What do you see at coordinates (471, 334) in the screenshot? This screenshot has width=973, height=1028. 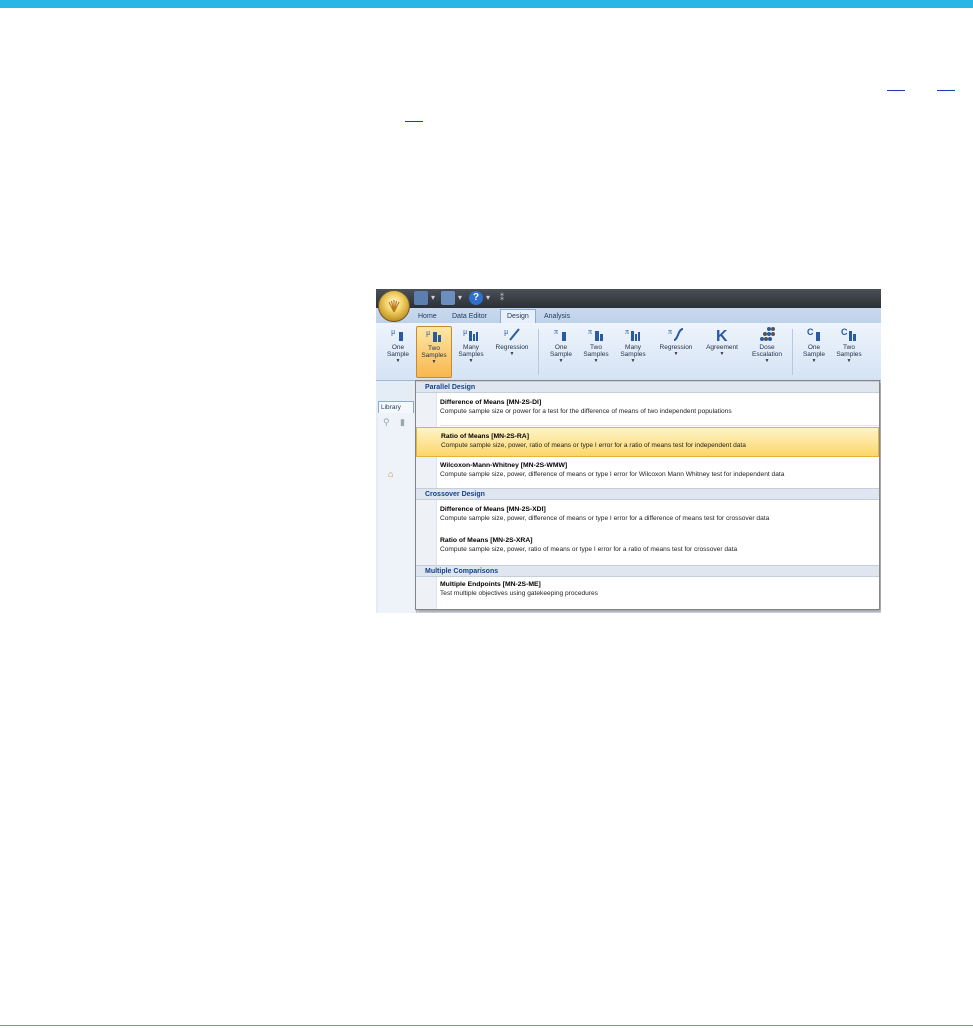 I see `many-samples-icon: μ` at bounding box center [471, 334].